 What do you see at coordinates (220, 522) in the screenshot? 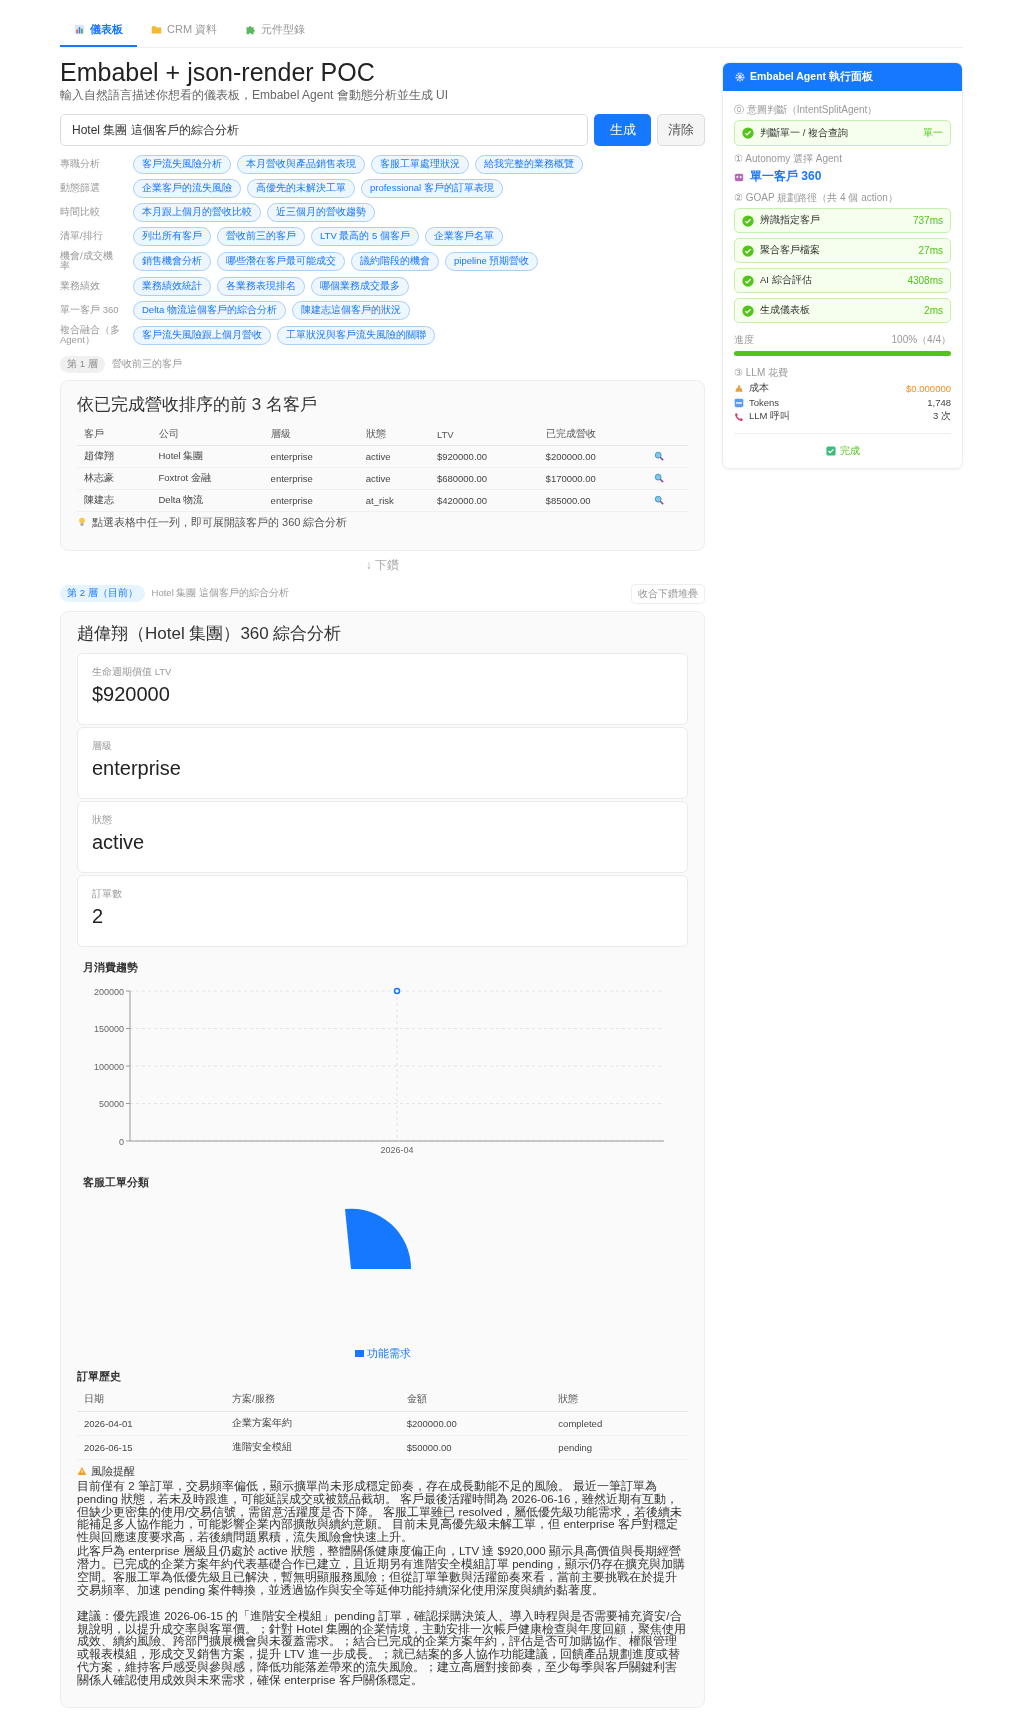
I see `hint-text: 點選表格中任一列，即可展開該客戶的 360 綜合分析` at bounding box center [220, 522].